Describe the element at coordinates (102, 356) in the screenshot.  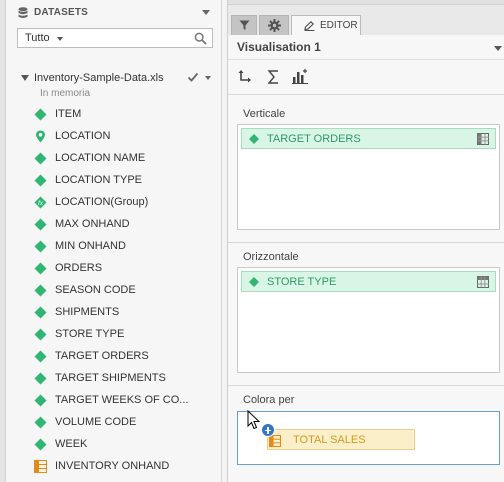
I see `field-label: TARGET ORDERS` at that location.